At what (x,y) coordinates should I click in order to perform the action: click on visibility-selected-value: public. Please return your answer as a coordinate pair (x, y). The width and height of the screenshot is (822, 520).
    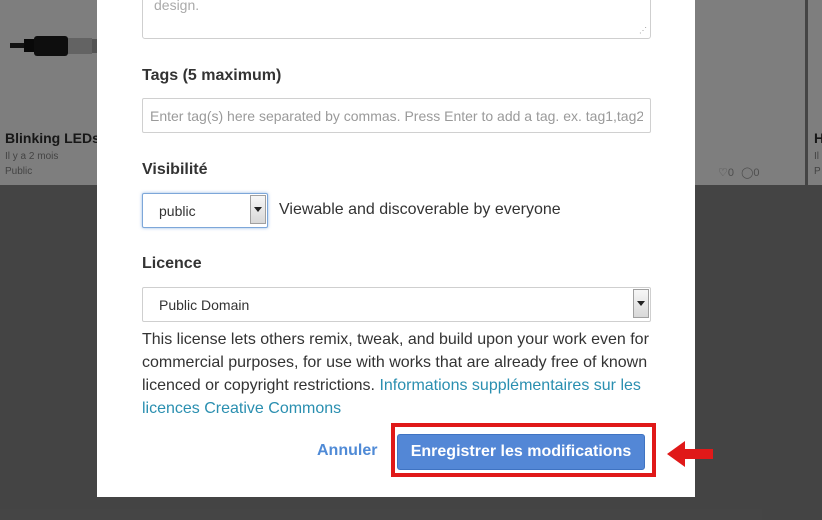
    Looking at the image, I should click on (177, 211).